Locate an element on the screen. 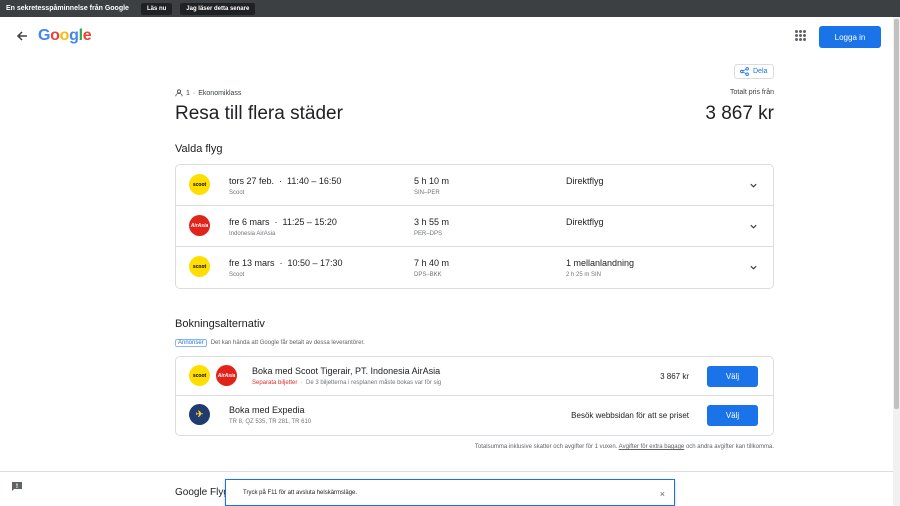 The width and height of the screenshot is (900, 506). total-price: 3 867 kr is located at coordinates (739, 113).